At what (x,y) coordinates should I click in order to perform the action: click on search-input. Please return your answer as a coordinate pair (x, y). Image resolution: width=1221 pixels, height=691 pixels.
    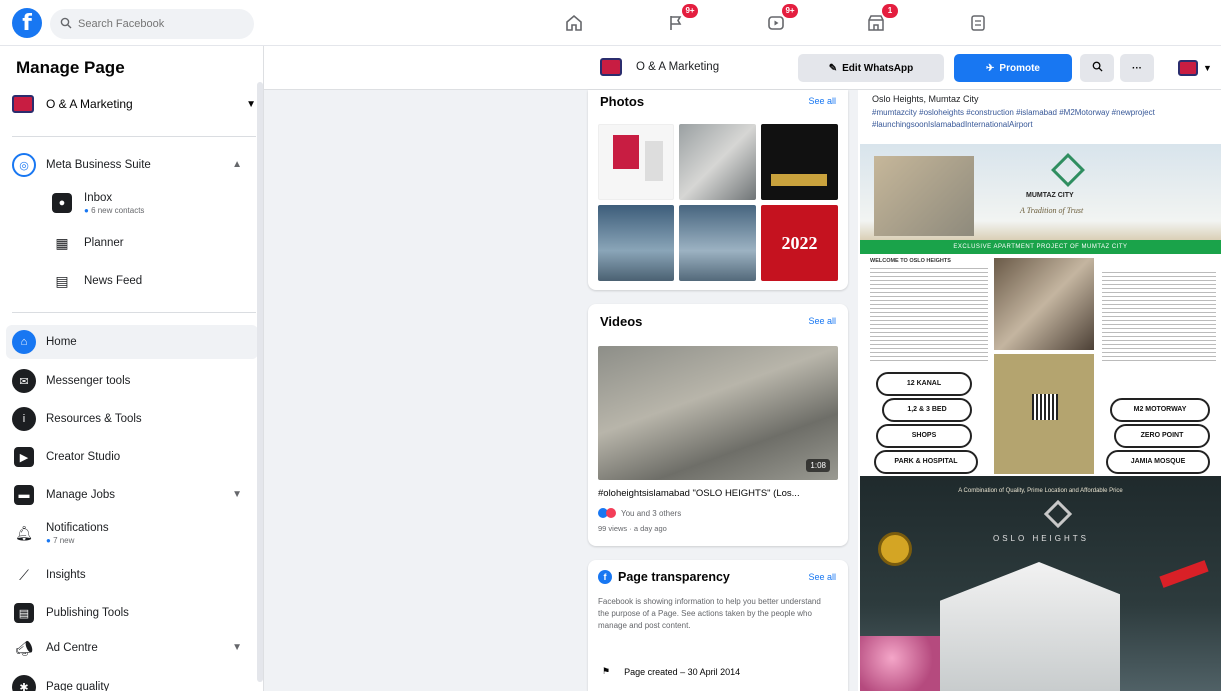
    Looking at the image, I should click on (158, 24).